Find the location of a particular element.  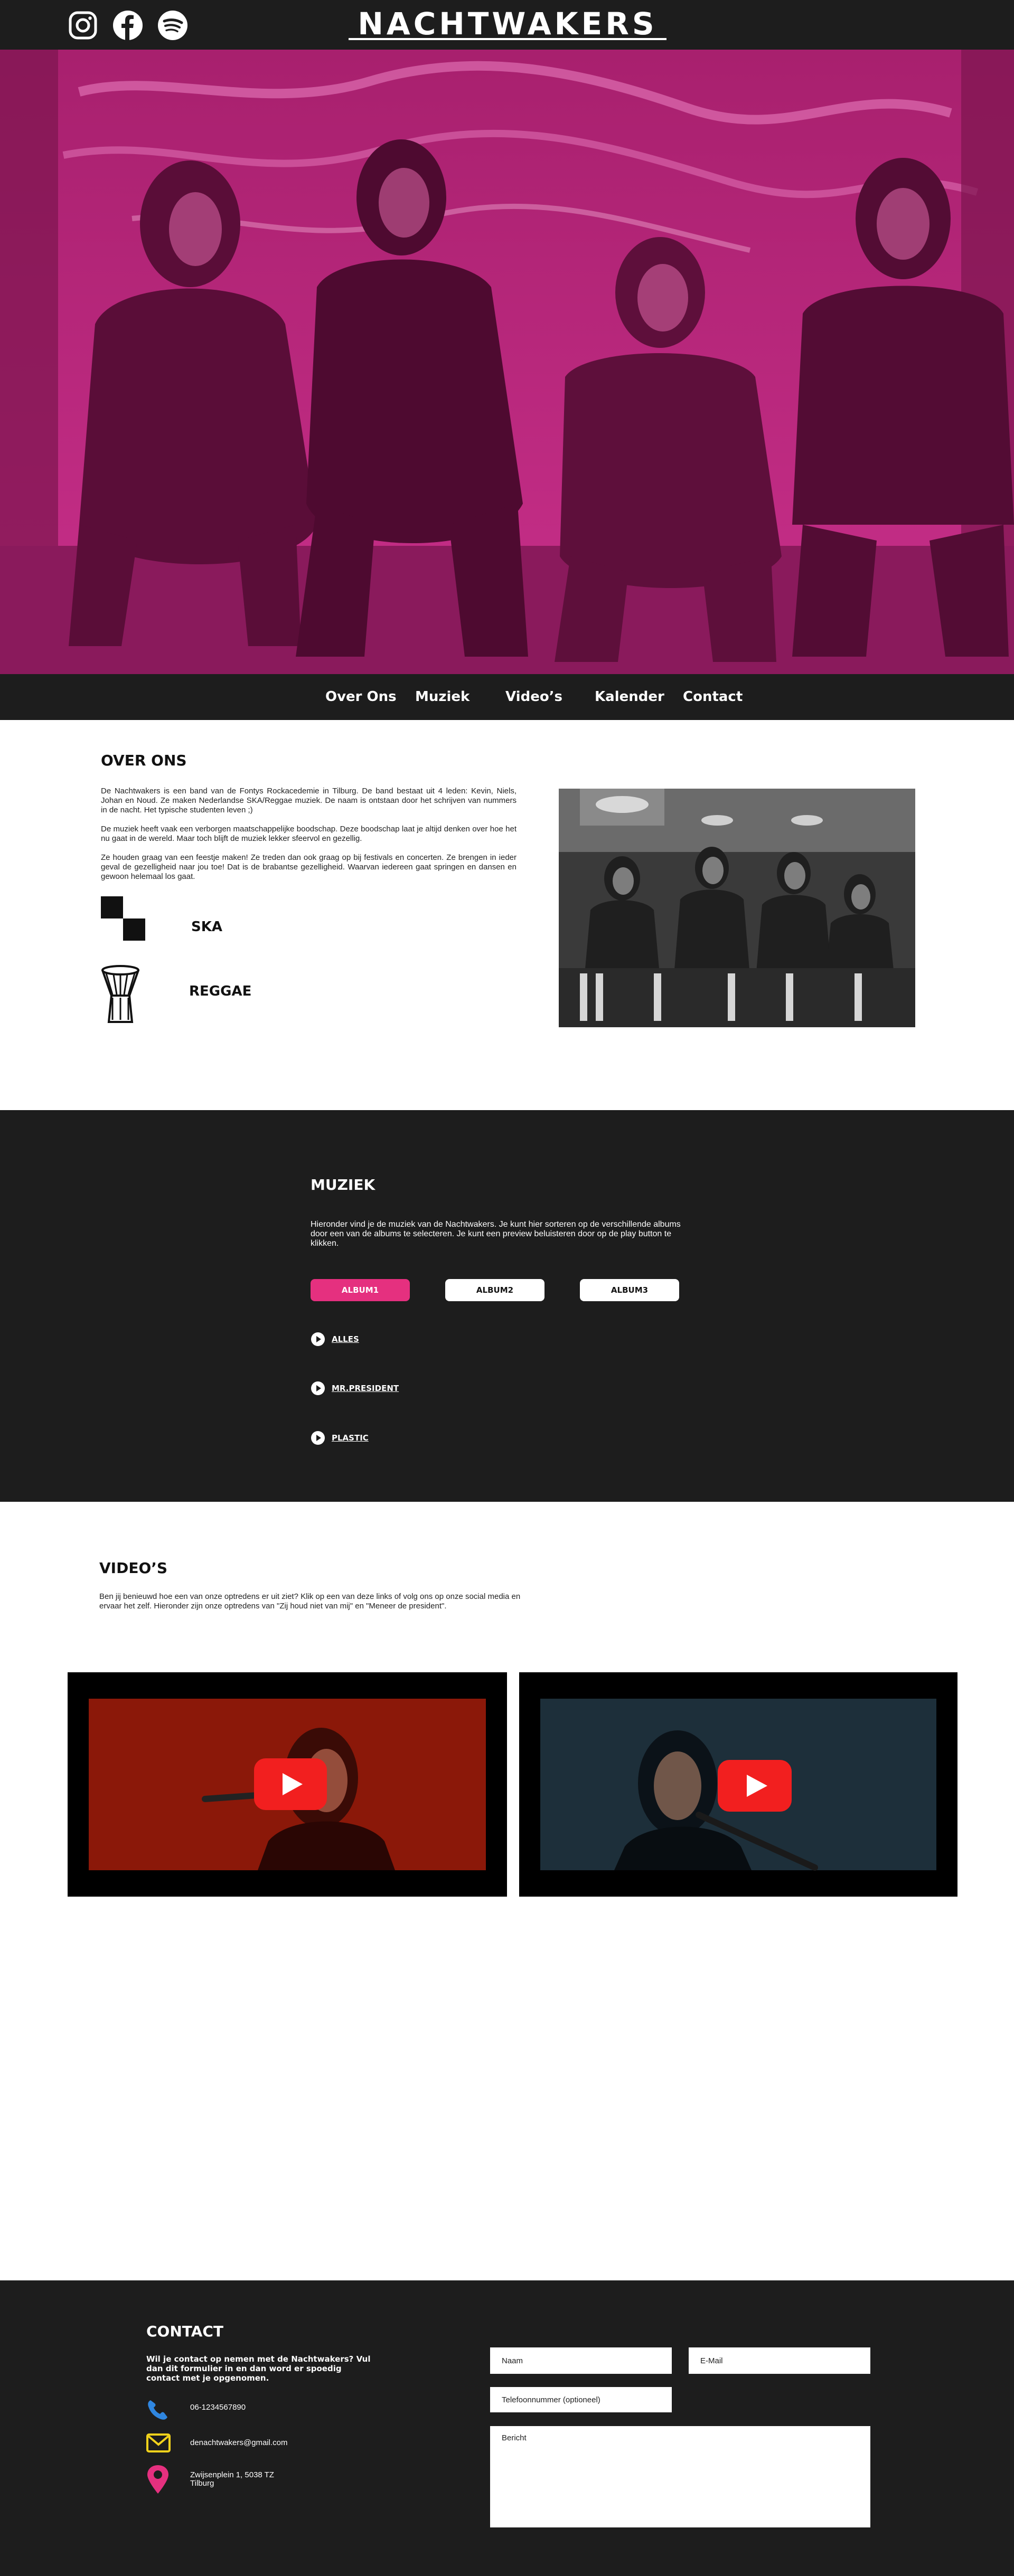

contact-email: denachtwakers@gmail.com is located at coordinates (238, 2443).